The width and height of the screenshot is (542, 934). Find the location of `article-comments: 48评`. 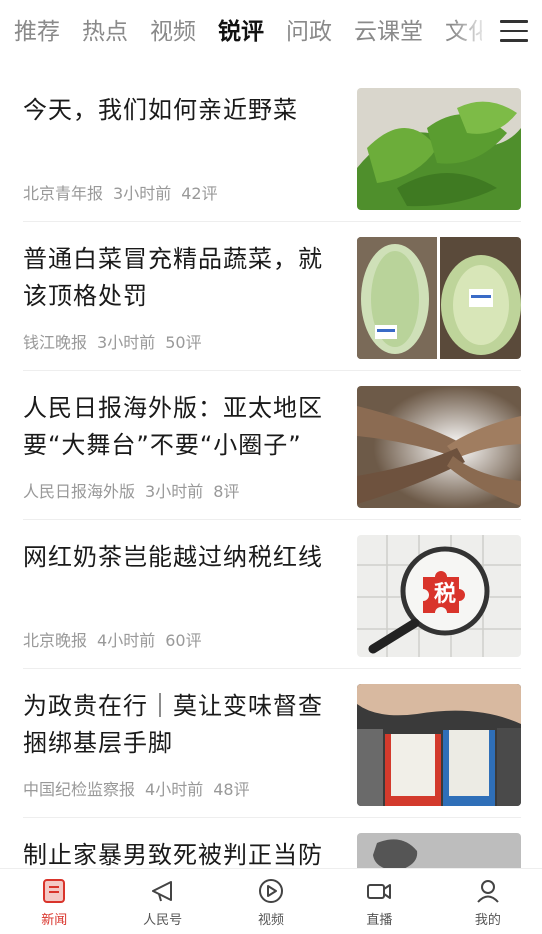

article-comments: 48评 is located at coordinates (231, 789).